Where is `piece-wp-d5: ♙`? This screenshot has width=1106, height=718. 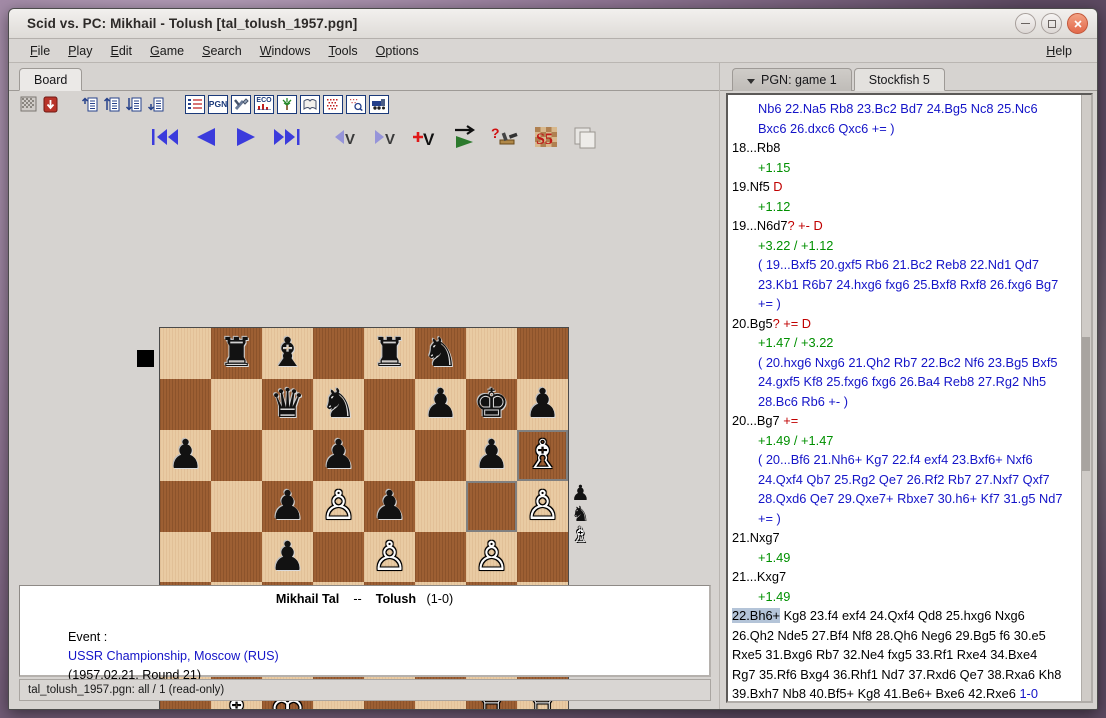 piece-wp-d5: ♙ is located at coordinates (339, 506).